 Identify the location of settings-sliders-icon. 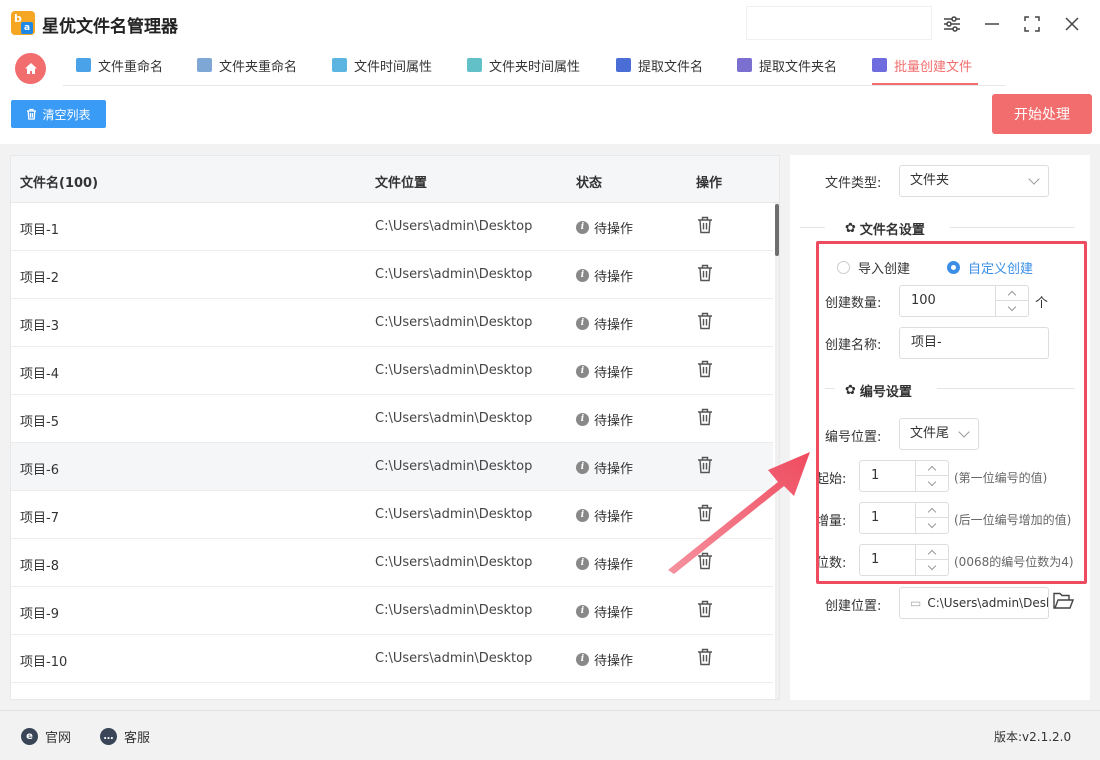
(952, 24).